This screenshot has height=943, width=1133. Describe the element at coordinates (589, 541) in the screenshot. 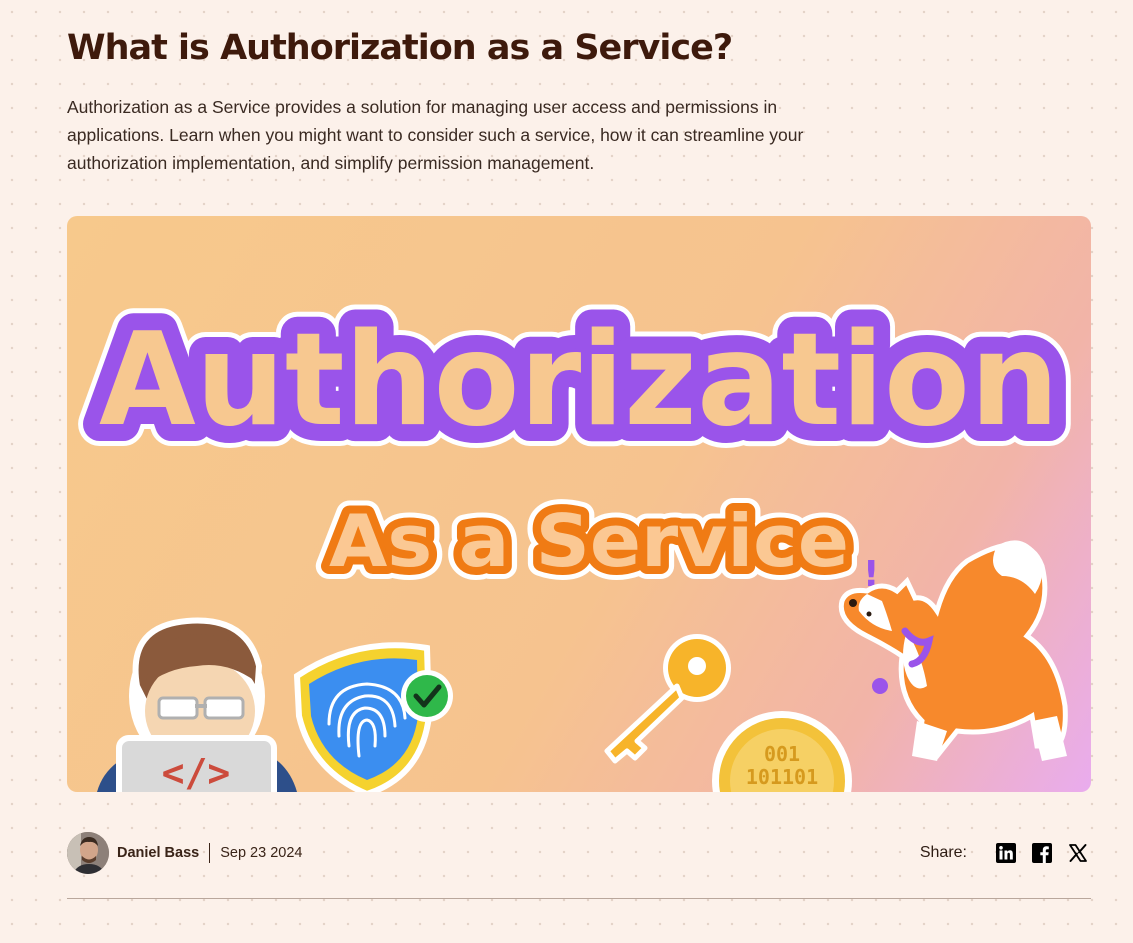

I see `hero-subheadline: As a Service` at that location.